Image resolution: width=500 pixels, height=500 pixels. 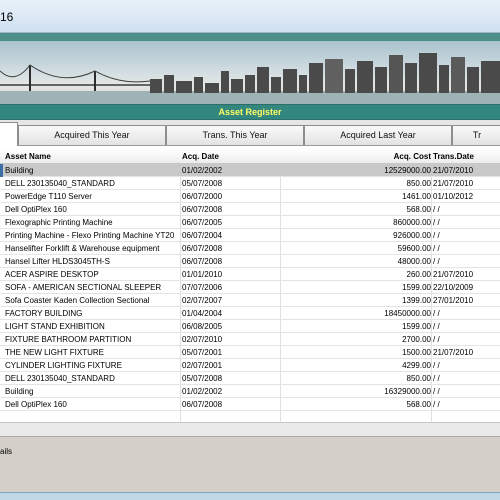 What do you see at coordinates (416, 196) in the screenshot?
I see `cell-acq-cost: 1461.00` at bounding box center [416, 196].